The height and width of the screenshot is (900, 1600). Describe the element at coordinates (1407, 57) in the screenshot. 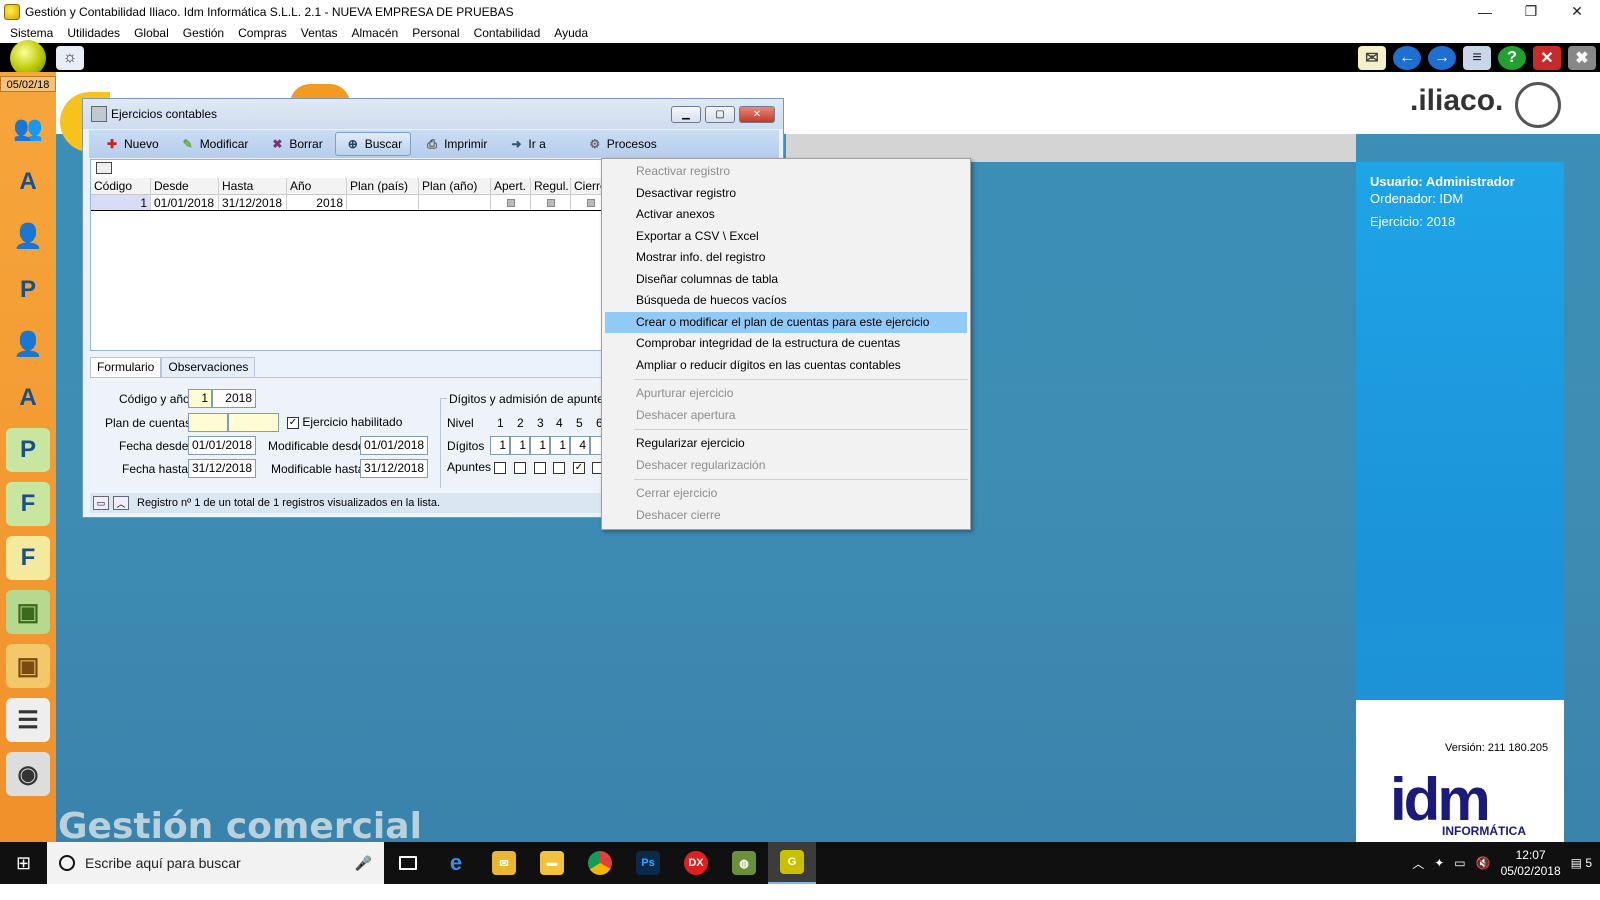

I see `back-arrow-icon: ←` at that location.